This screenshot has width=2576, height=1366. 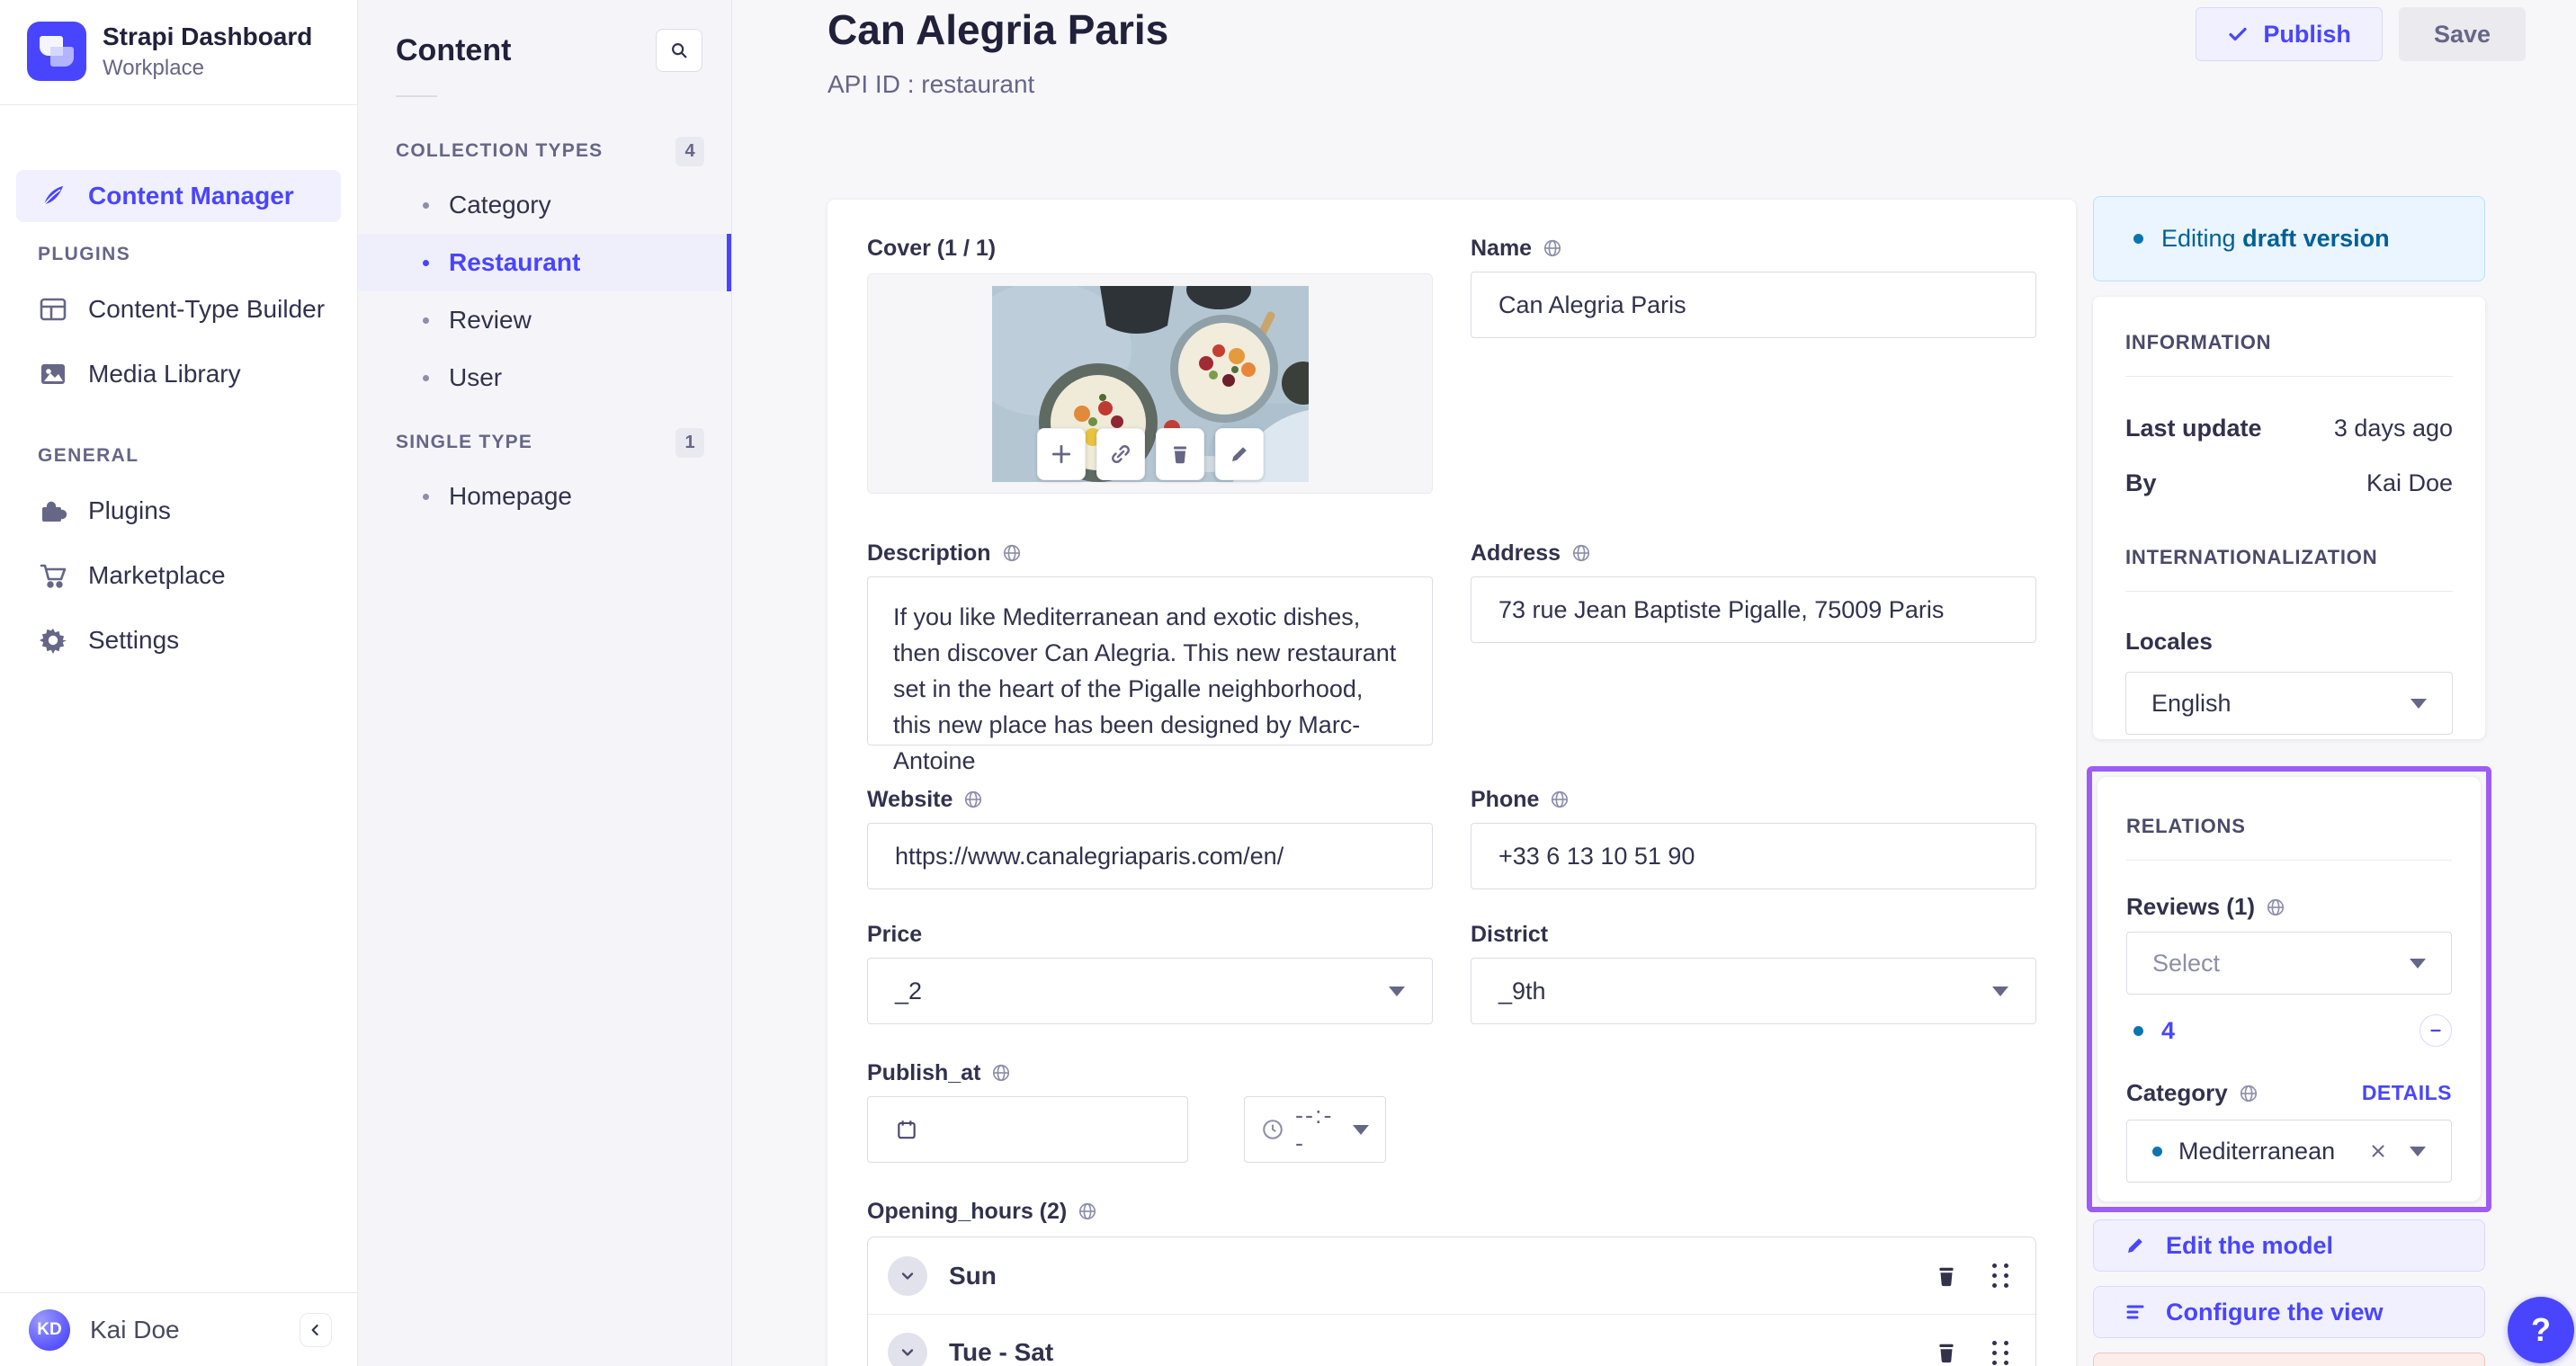 What do you see at coordinates (2289, 963) in the screenshot?
I see `reviews-relation-select: Select` at bounding box center [2289, 963].